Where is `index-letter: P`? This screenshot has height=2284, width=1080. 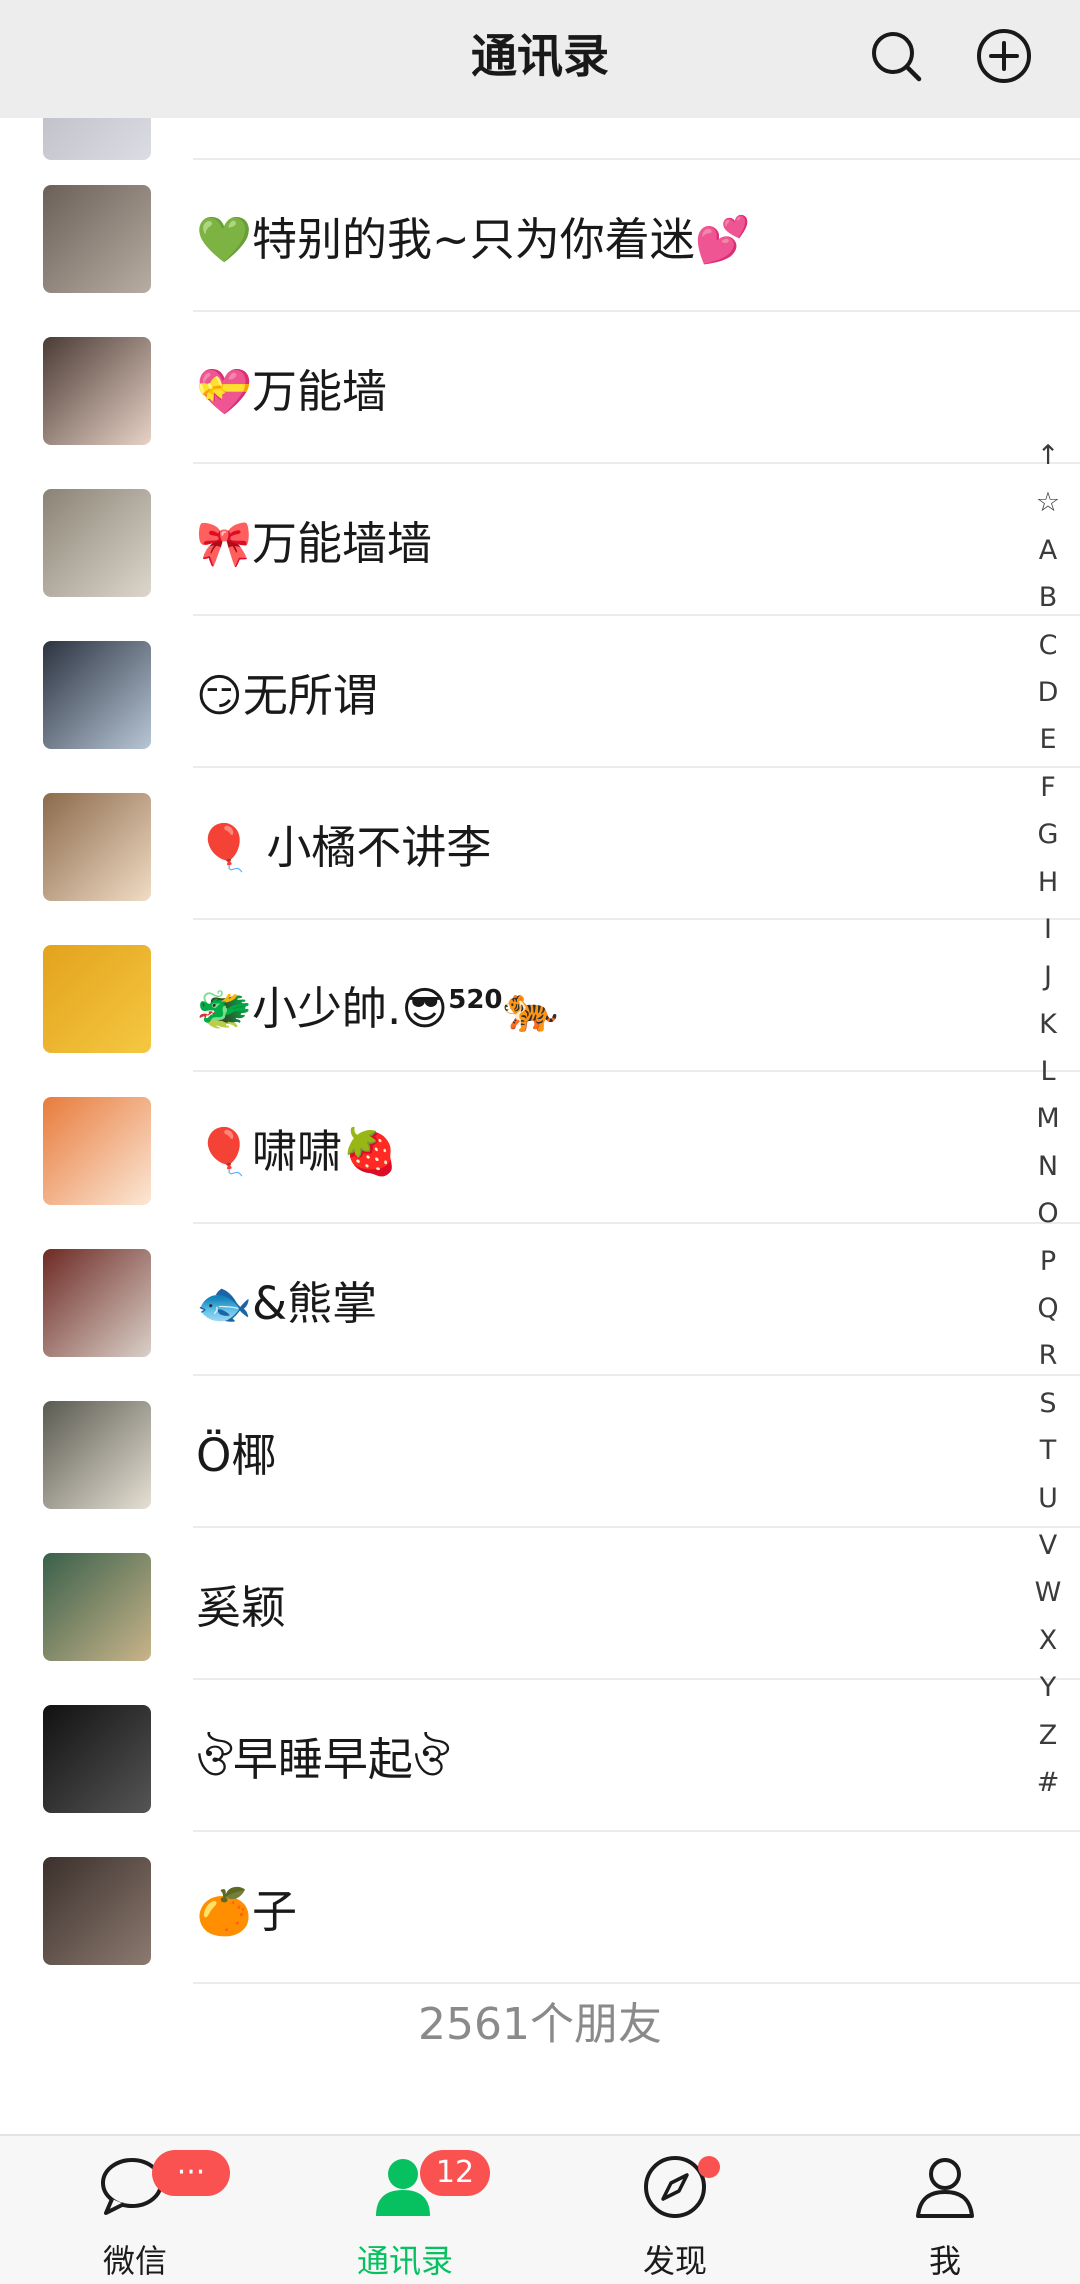 index-letter: P is located at coordinates (1048, 1261).